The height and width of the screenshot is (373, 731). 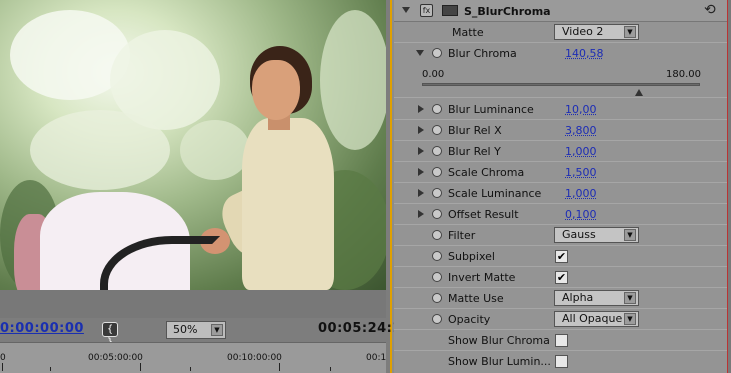 What do you see at coordinates (495, 193) in the screenshot?
I see `scale-luminance-label: Scale Luminance` at bounding box center [495, 193].